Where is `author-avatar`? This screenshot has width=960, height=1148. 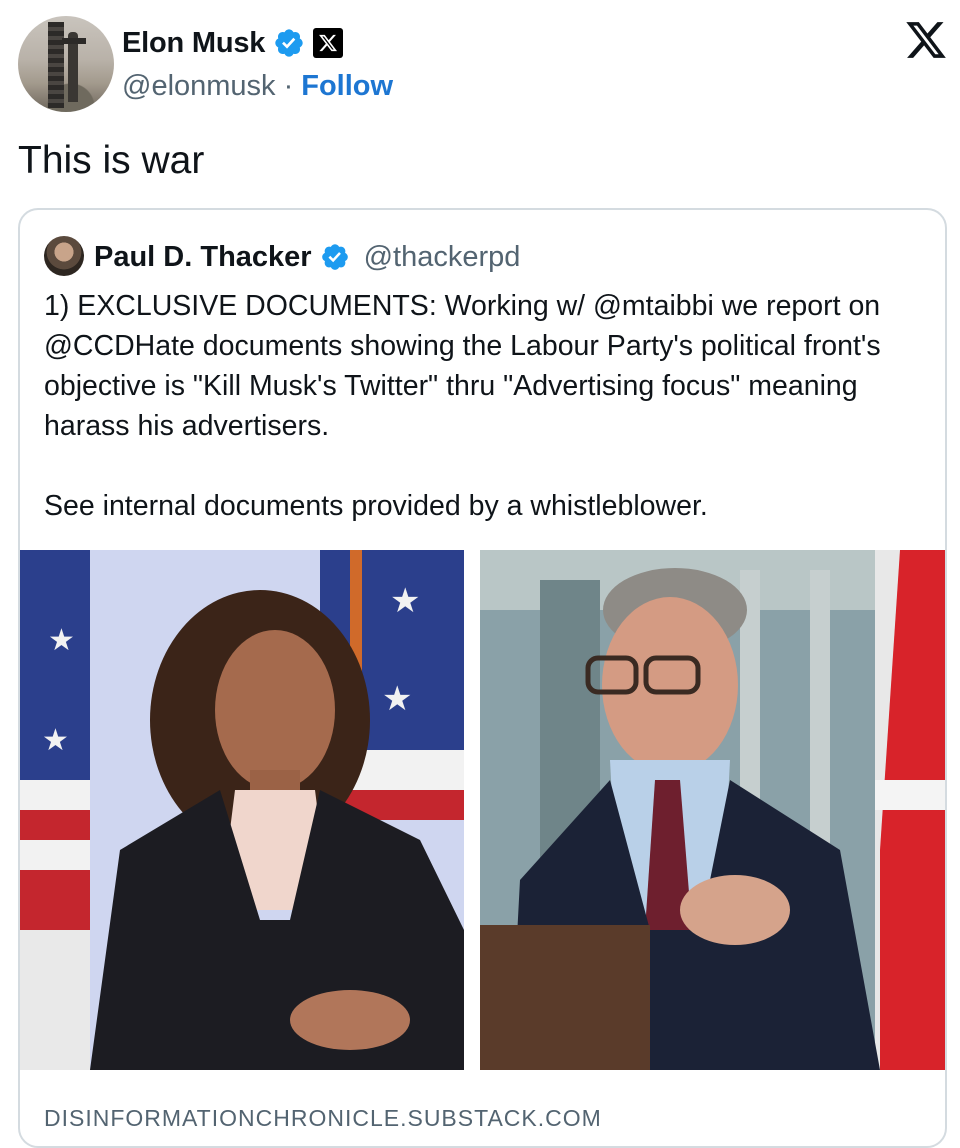
author-avatar is located at coordinates (66, 64).